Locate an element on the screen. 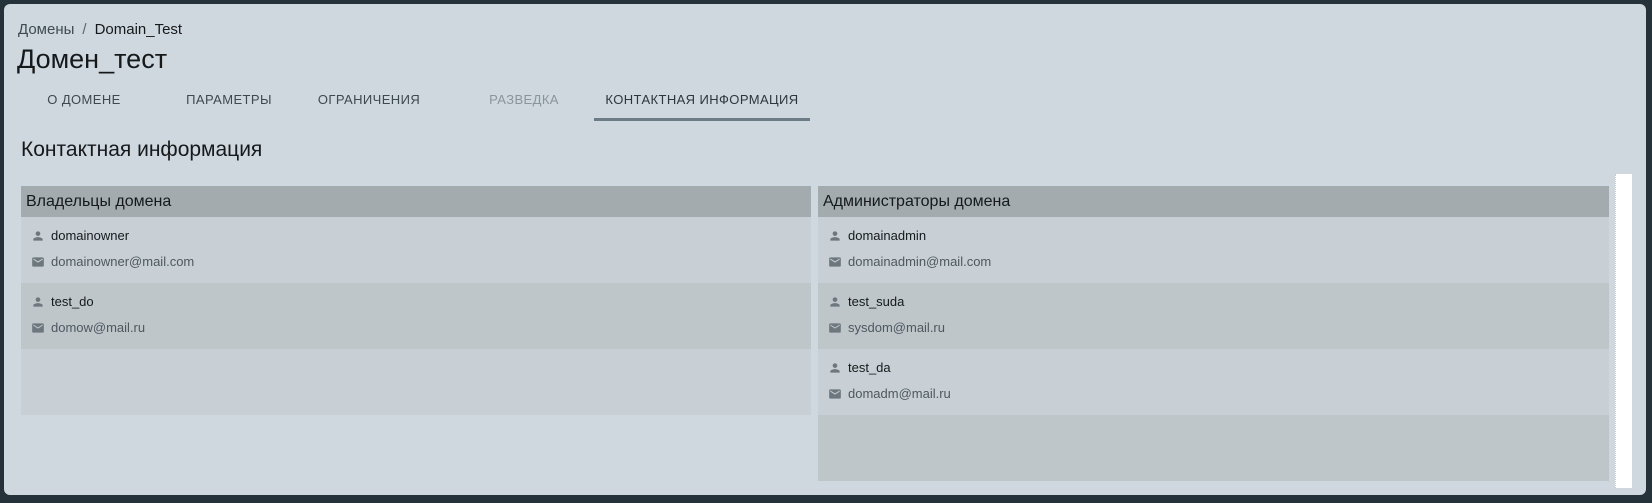 The width and height of the screenshot is (1652, 503). tab-label: КОНТАКТНАЯ ИНФОРМАЦИЯ is located at coordinates (702, 99).